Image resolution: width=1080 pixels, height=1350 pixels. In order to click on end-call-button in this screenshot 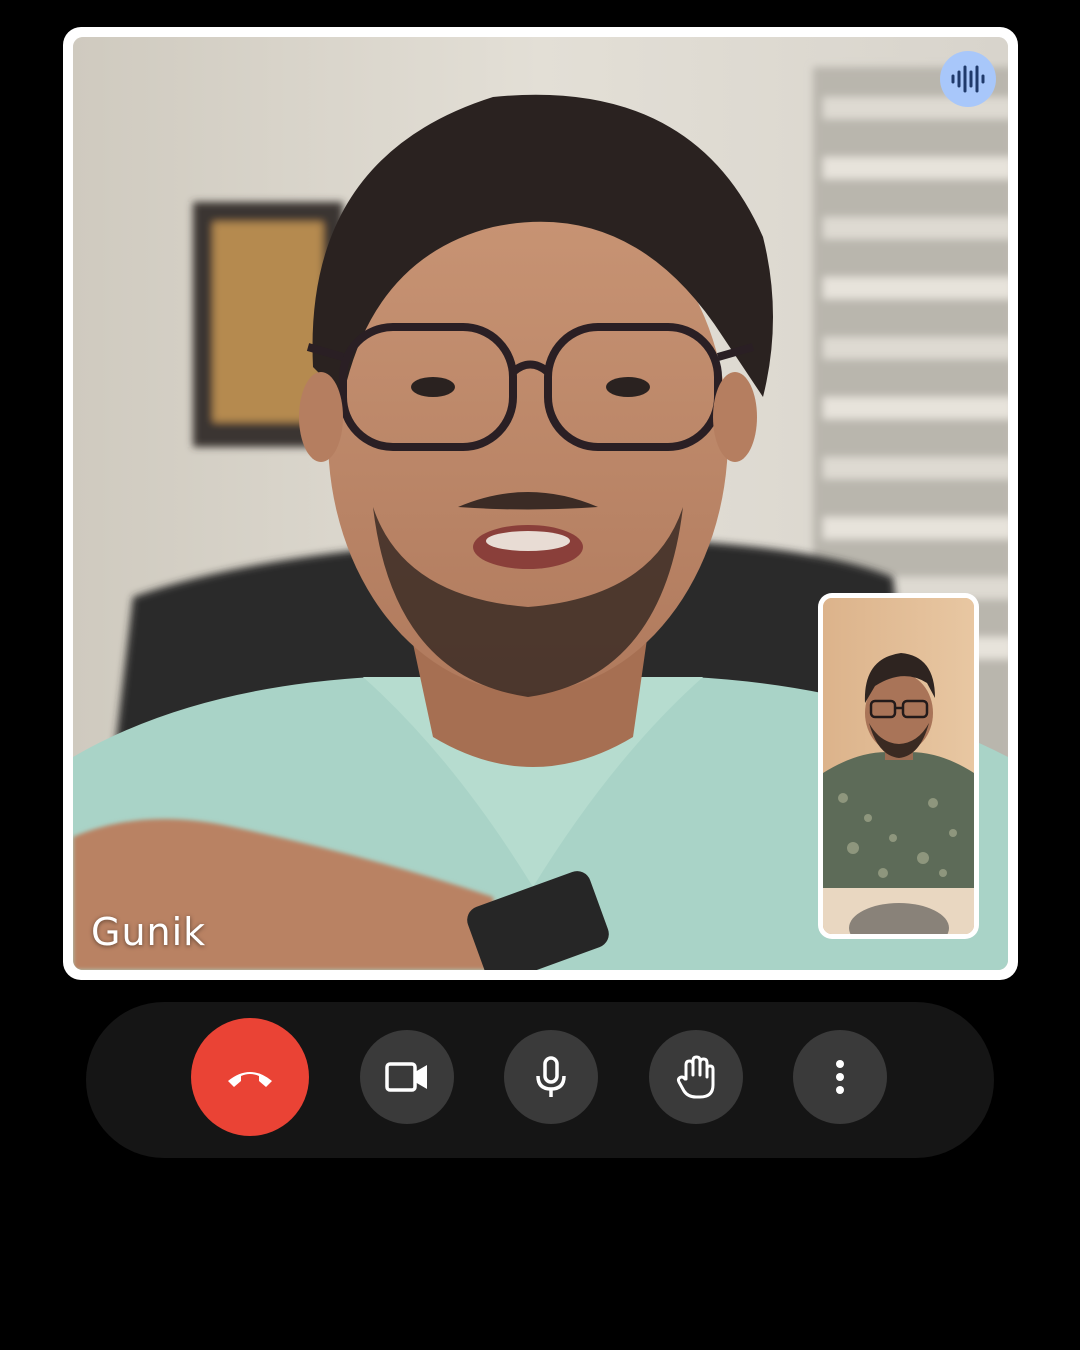, I will do `click(250, 1077)`.